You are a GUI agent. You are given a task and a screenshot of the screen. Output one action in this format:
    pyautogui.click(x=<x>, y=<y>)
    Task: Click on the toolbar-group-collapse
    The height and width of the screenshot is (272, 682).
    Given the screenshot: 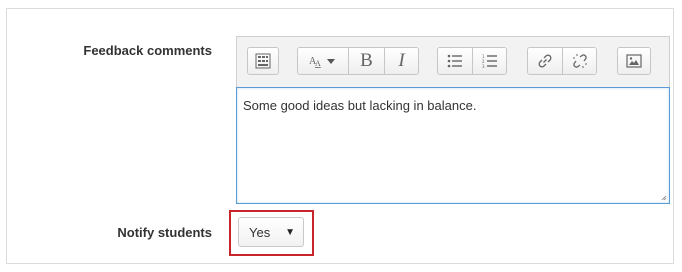 What is the action you would take?
    pyautogui.click(x=263, y=61)
    